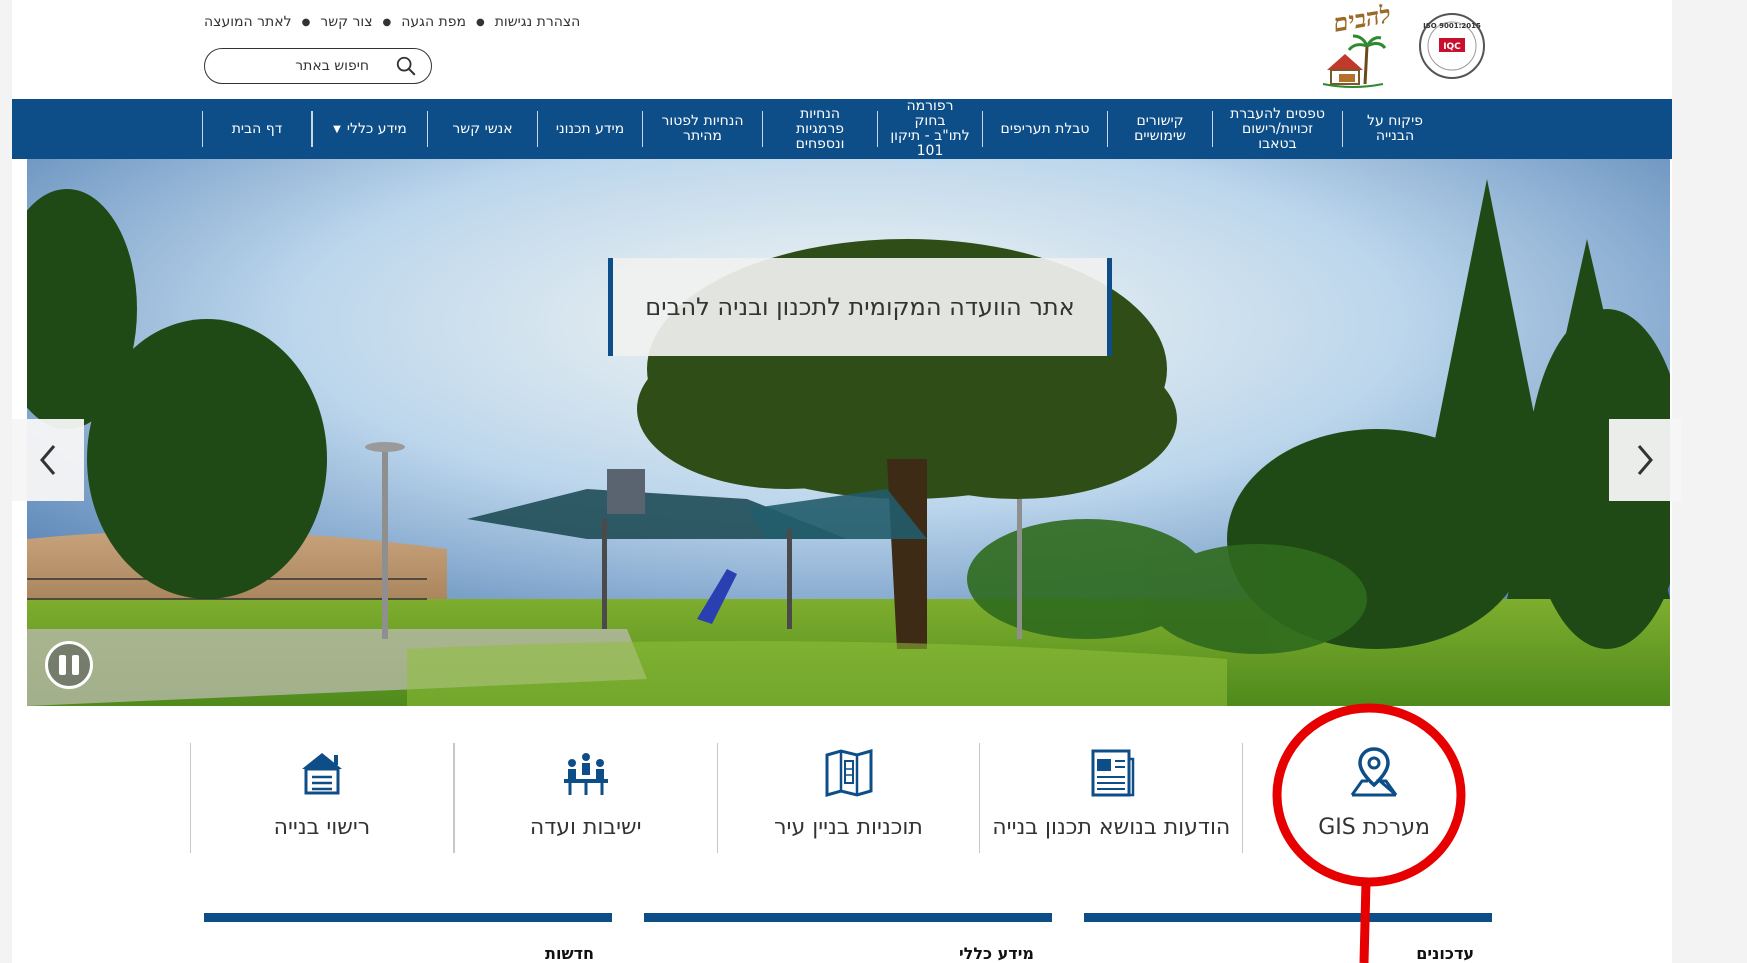  I want to click on nav-label: מידע תכנוני, so click(590, 128).